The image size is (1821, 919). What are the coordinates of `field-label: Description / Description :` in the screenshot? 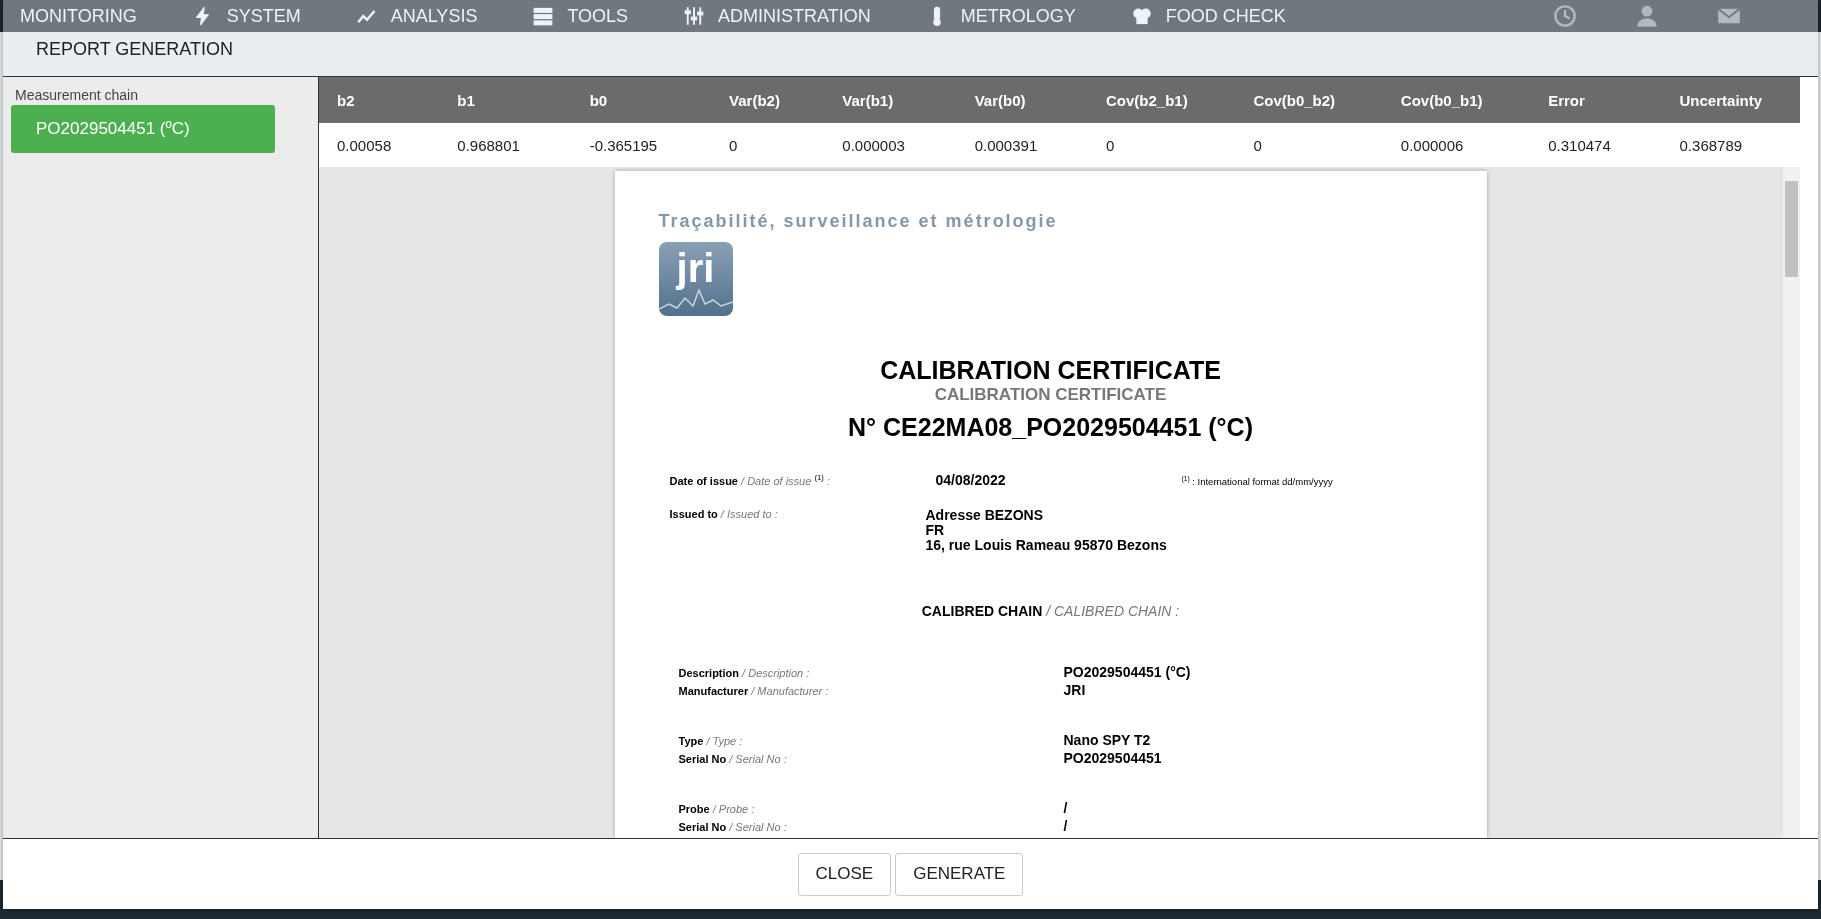 It's located at (744, 673).